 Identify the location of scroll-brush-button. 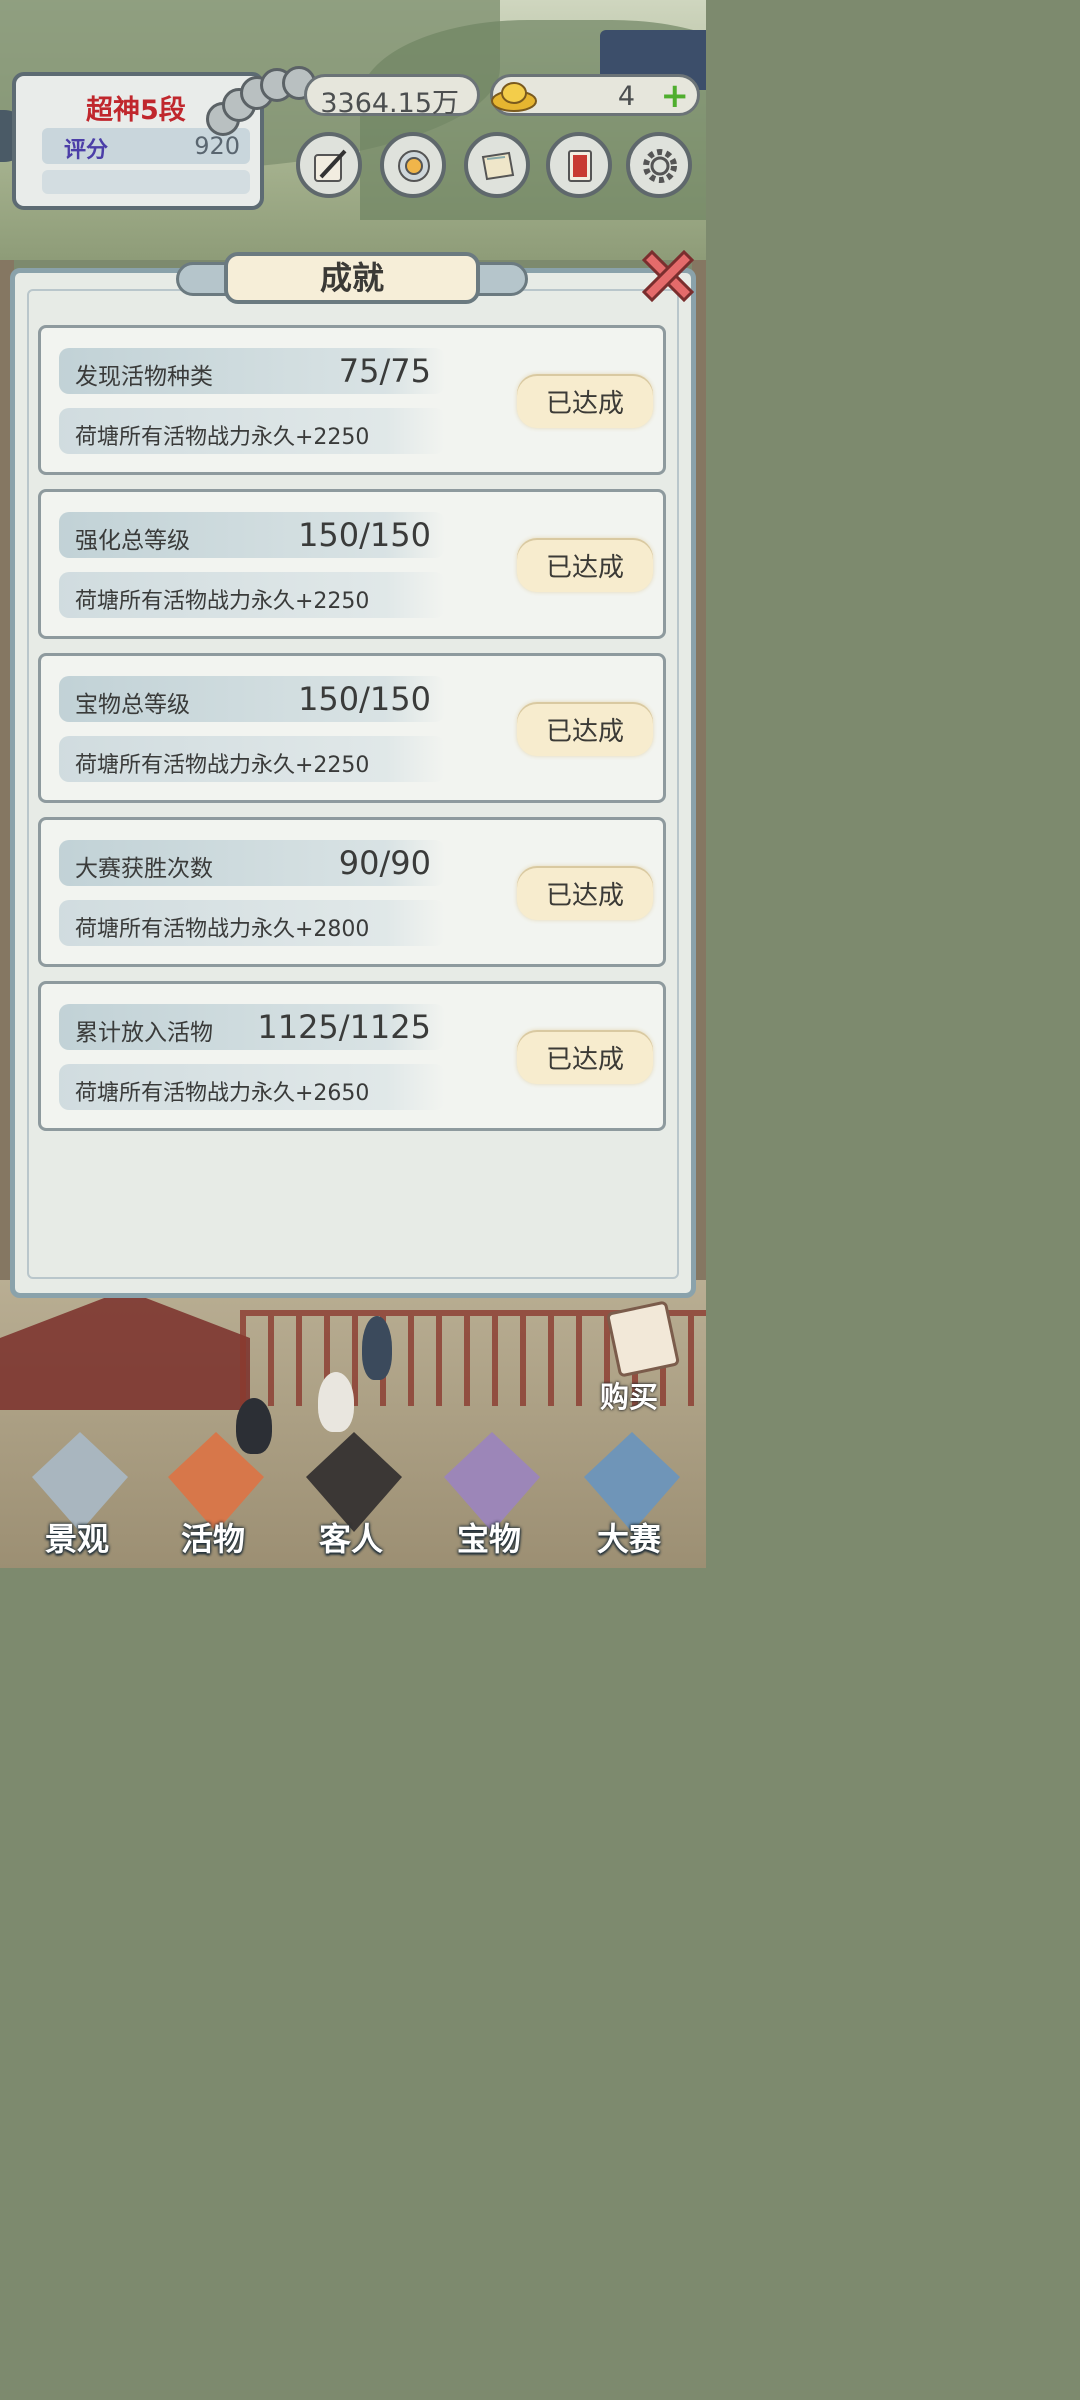
(329, 165).